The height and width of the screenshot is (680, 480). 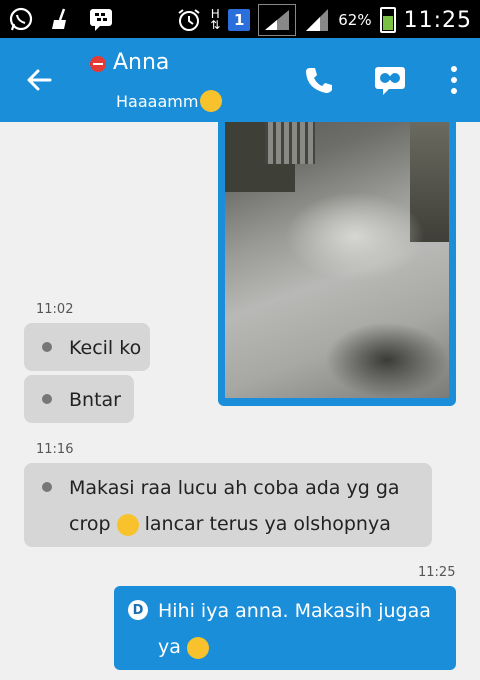 What do you see at coordinates (55, 309) in the screenshot?
I see `timestamp: 11:02` at bounding box center [55, 309].